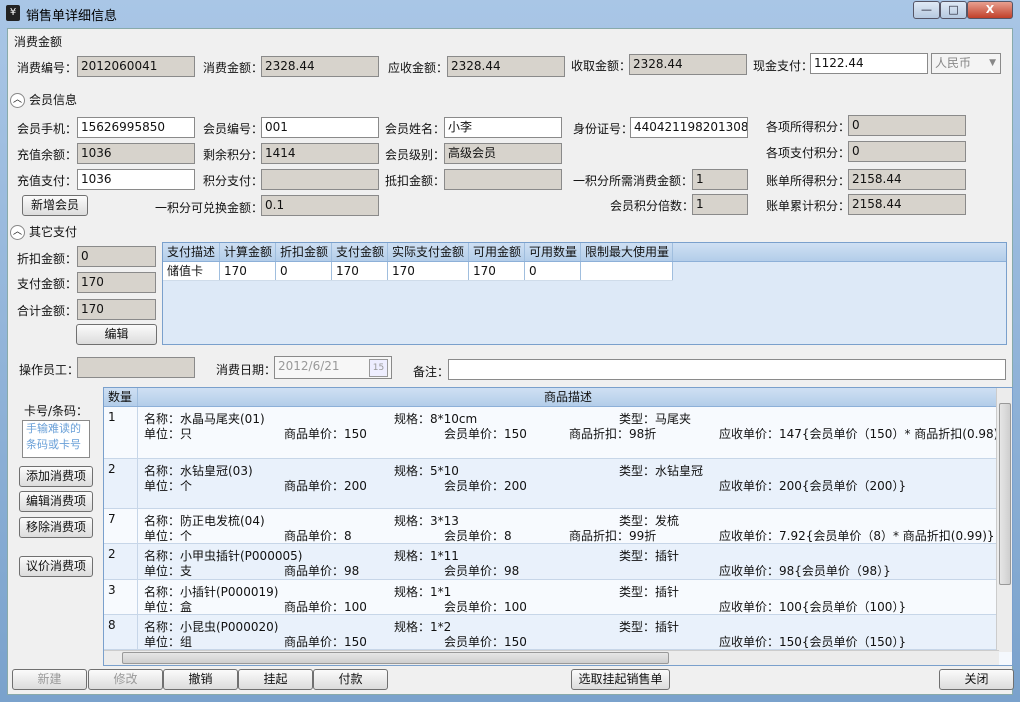 This screenshot has width=1020, height=702. Describe the element at coordinates (56, 501) in the screenshot. I see `edit-item-button: 编辑消费项` at that location.